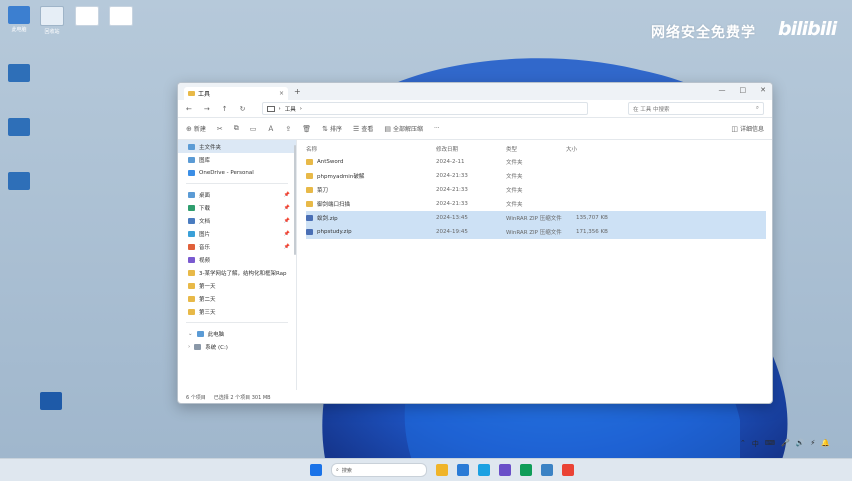 The image size is (852, 481). What do you see at coordinates (336, 129) in the screenshot?
I see `sort-label: 排序` at bounding box center [336, 129].